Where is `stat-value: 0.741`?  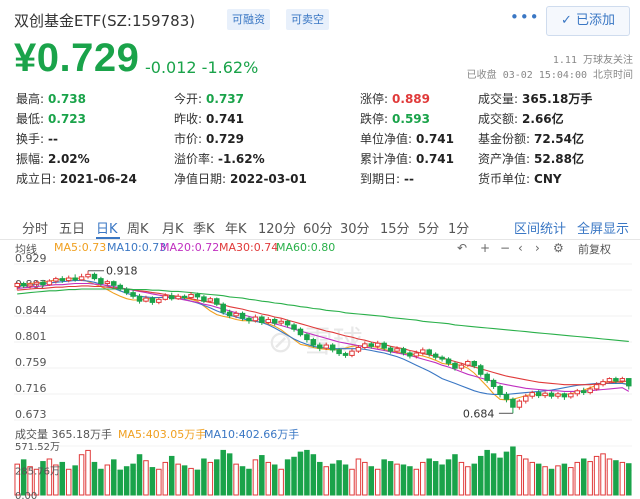
stat-value: 0.741 is located at coordinates (225, 119).